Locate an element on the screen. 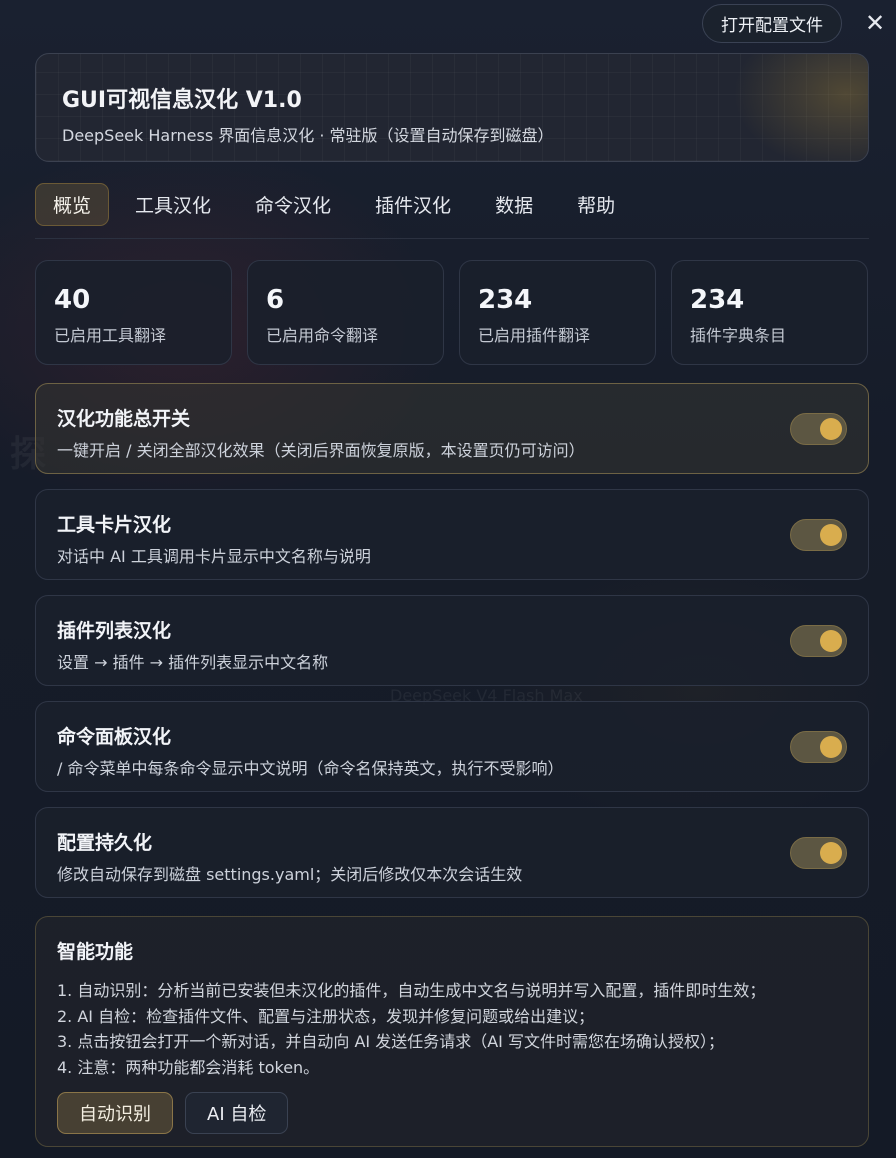  page-subtitle: DeepSeek Harness 界面信息汉化 · 常驻版（设置自动保存到磁盘） is located at coordinates (308, 135).